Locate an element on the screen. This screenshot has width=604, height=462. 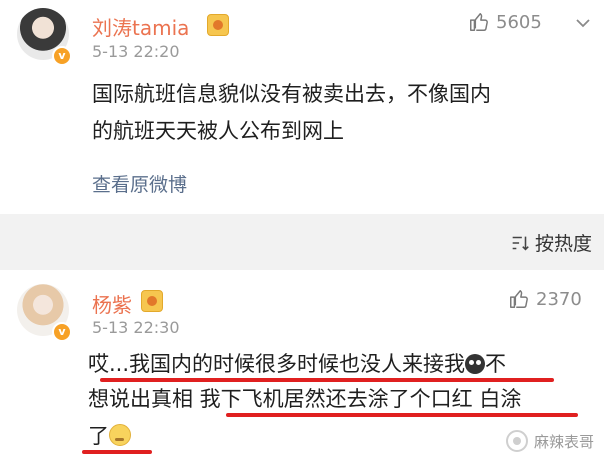
username: 刘涛tamia is located at coordinates (140, 26).